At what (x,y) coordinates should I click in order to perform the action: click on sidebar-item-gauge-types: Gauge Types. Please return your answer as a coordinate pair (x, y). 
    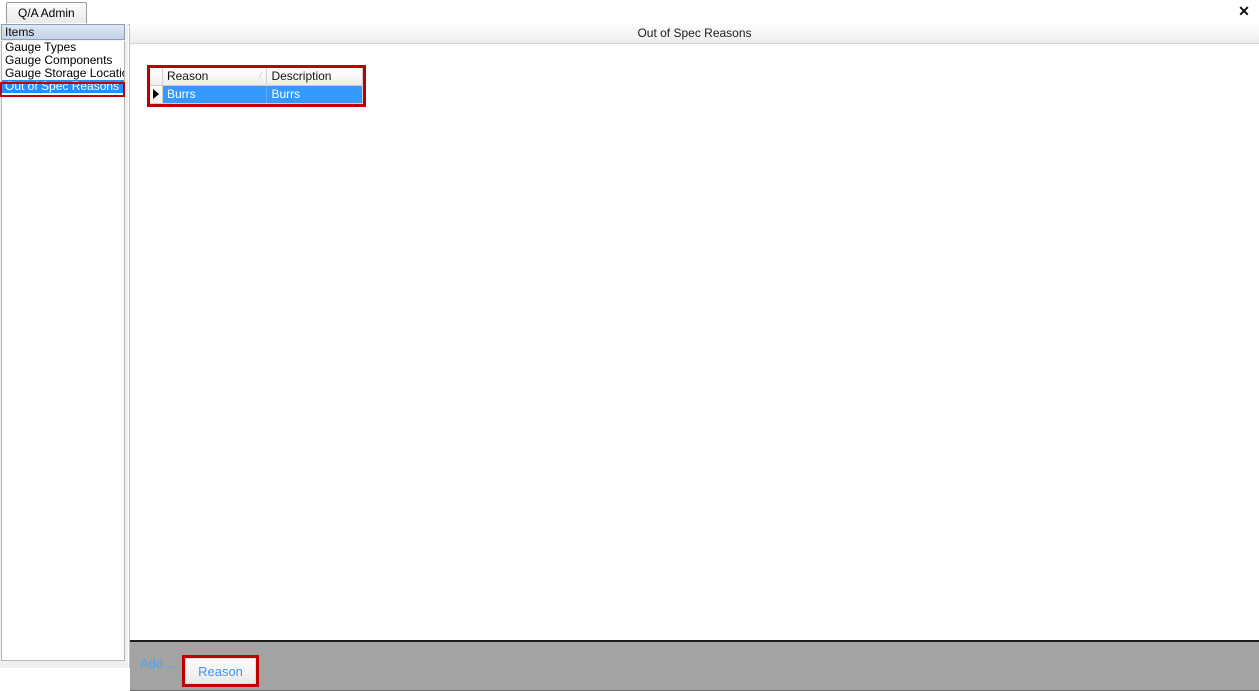
    Looking at the image, I should click on (63, 47).